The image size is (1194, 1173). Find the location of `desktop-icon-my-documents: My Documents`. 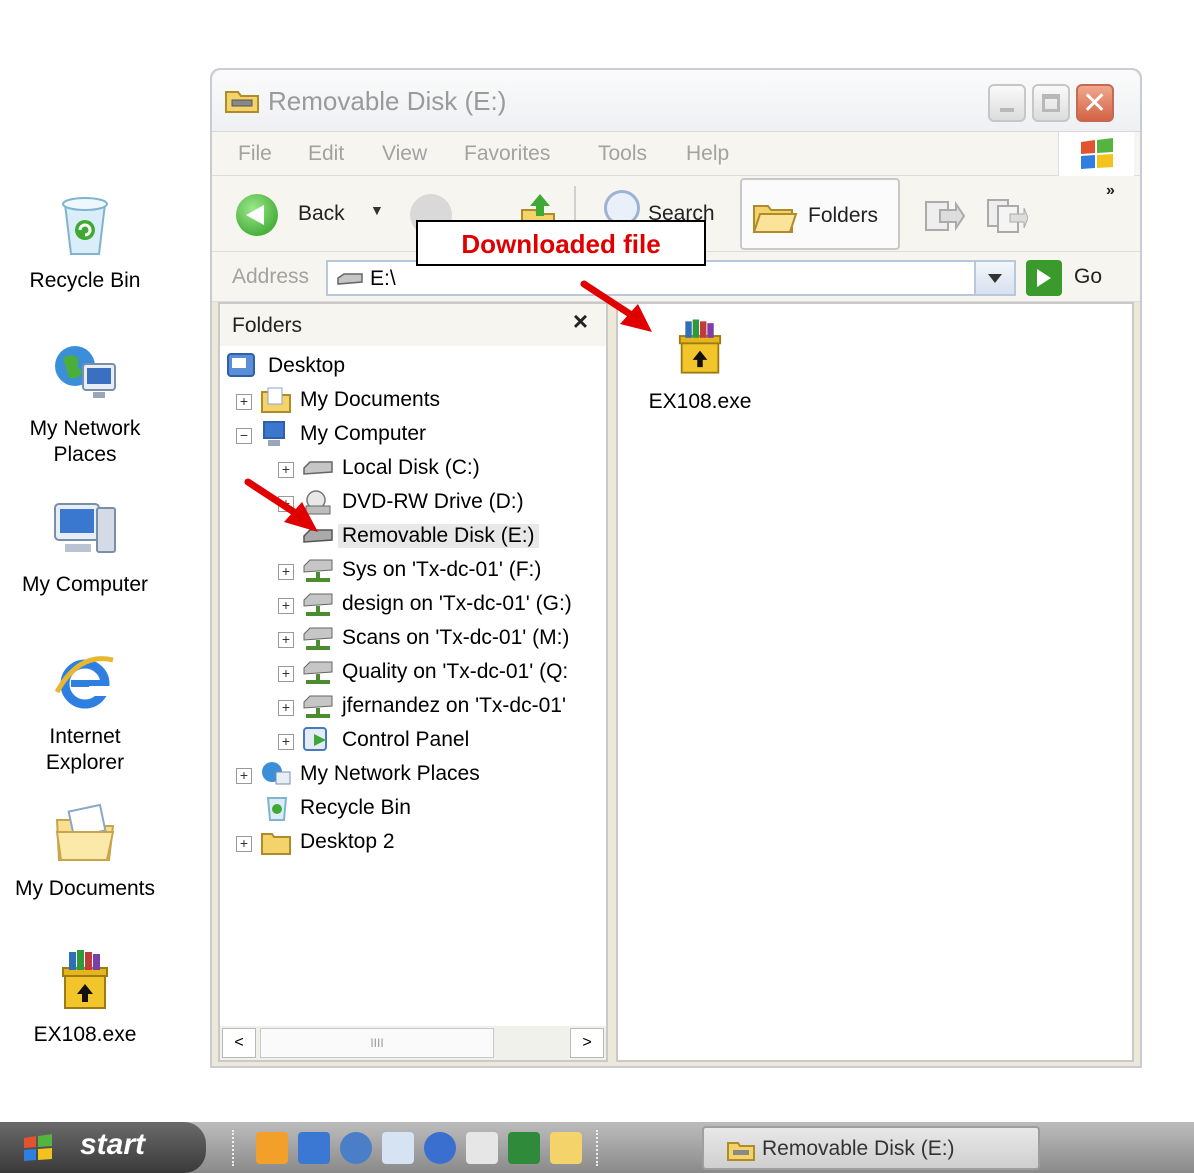

desktop-icon-my-documents: My Documents is located at coordinates (85, 850).